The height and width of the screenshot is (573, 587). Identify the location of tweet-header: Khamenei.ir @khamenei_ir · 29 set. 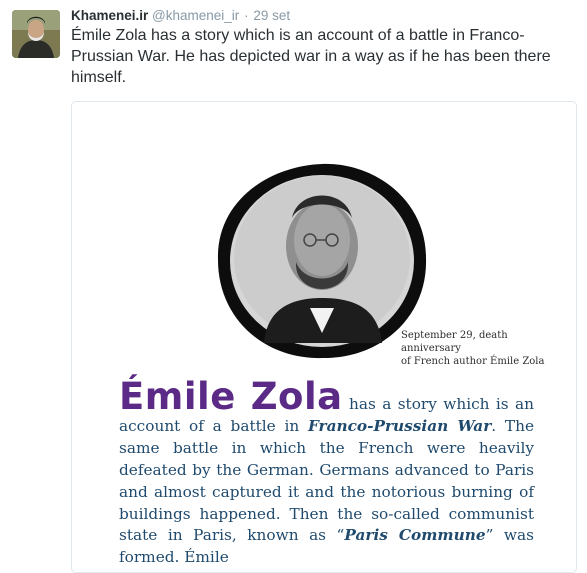
(180, 15).